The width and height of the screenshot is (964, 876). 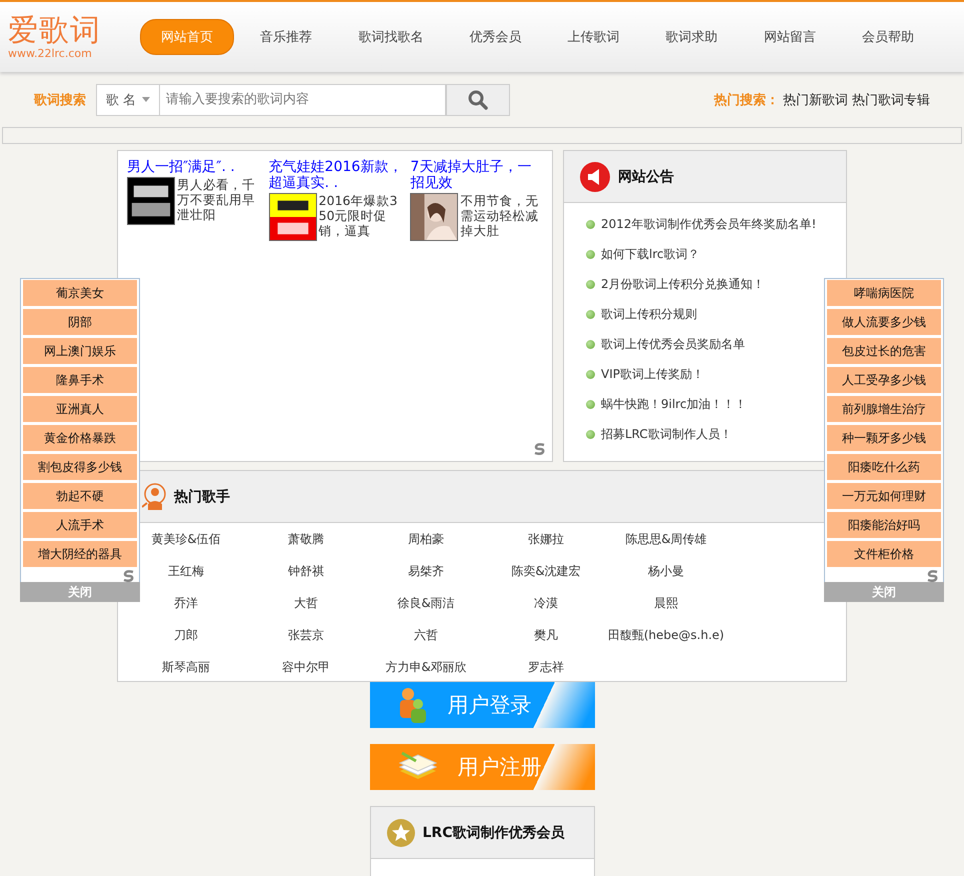 I want to click on ad-title: 充气娃娃2016新款，超逼真实. ., so click(x=335, y=175).